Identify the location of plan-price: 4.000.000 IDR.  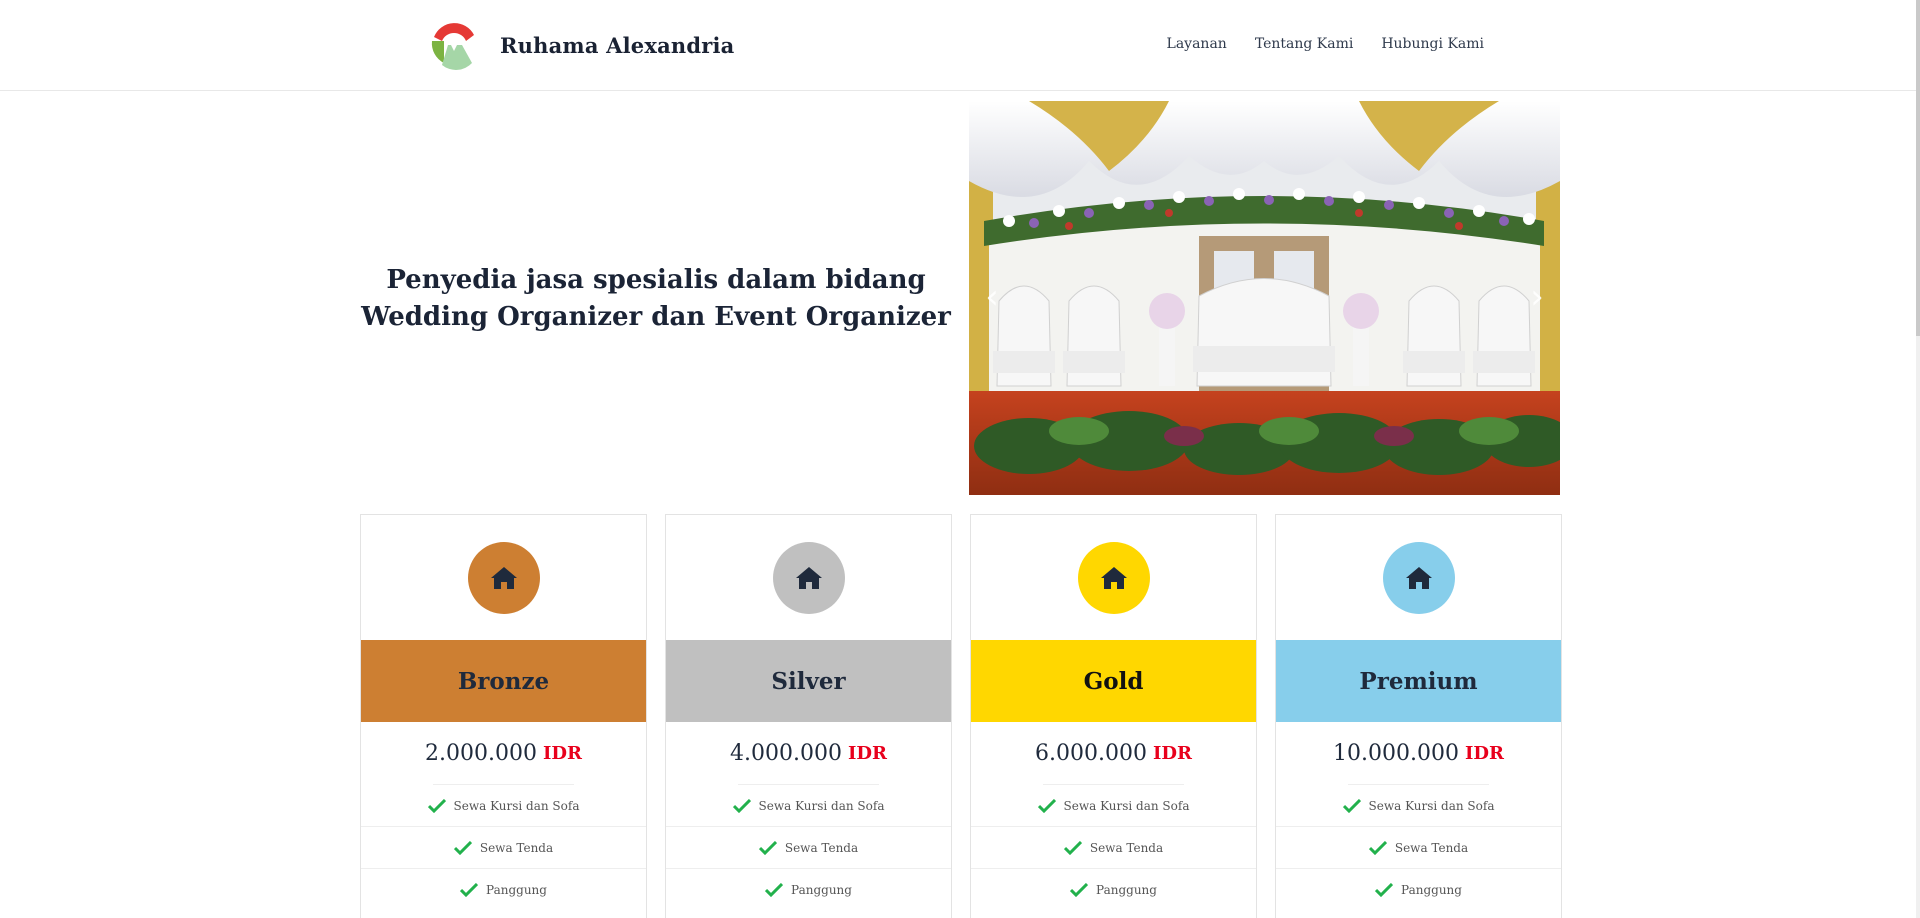
(808, 753).